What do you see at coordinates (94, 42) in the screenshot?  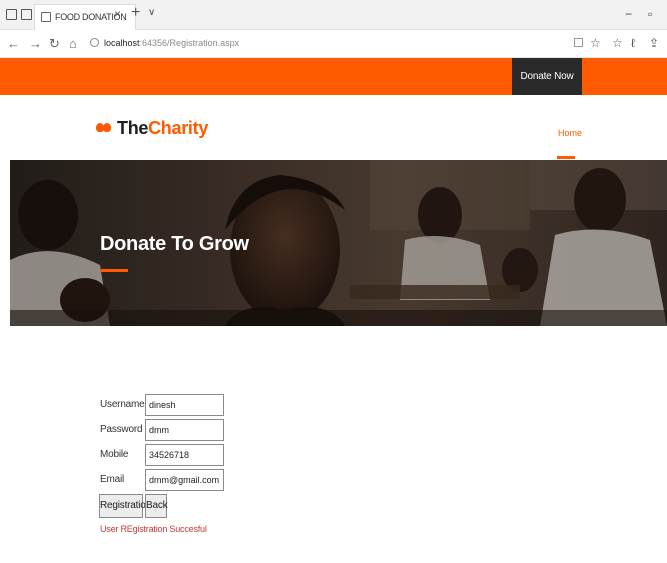 I see `site-info-icon` at bounding box center [94, 42].